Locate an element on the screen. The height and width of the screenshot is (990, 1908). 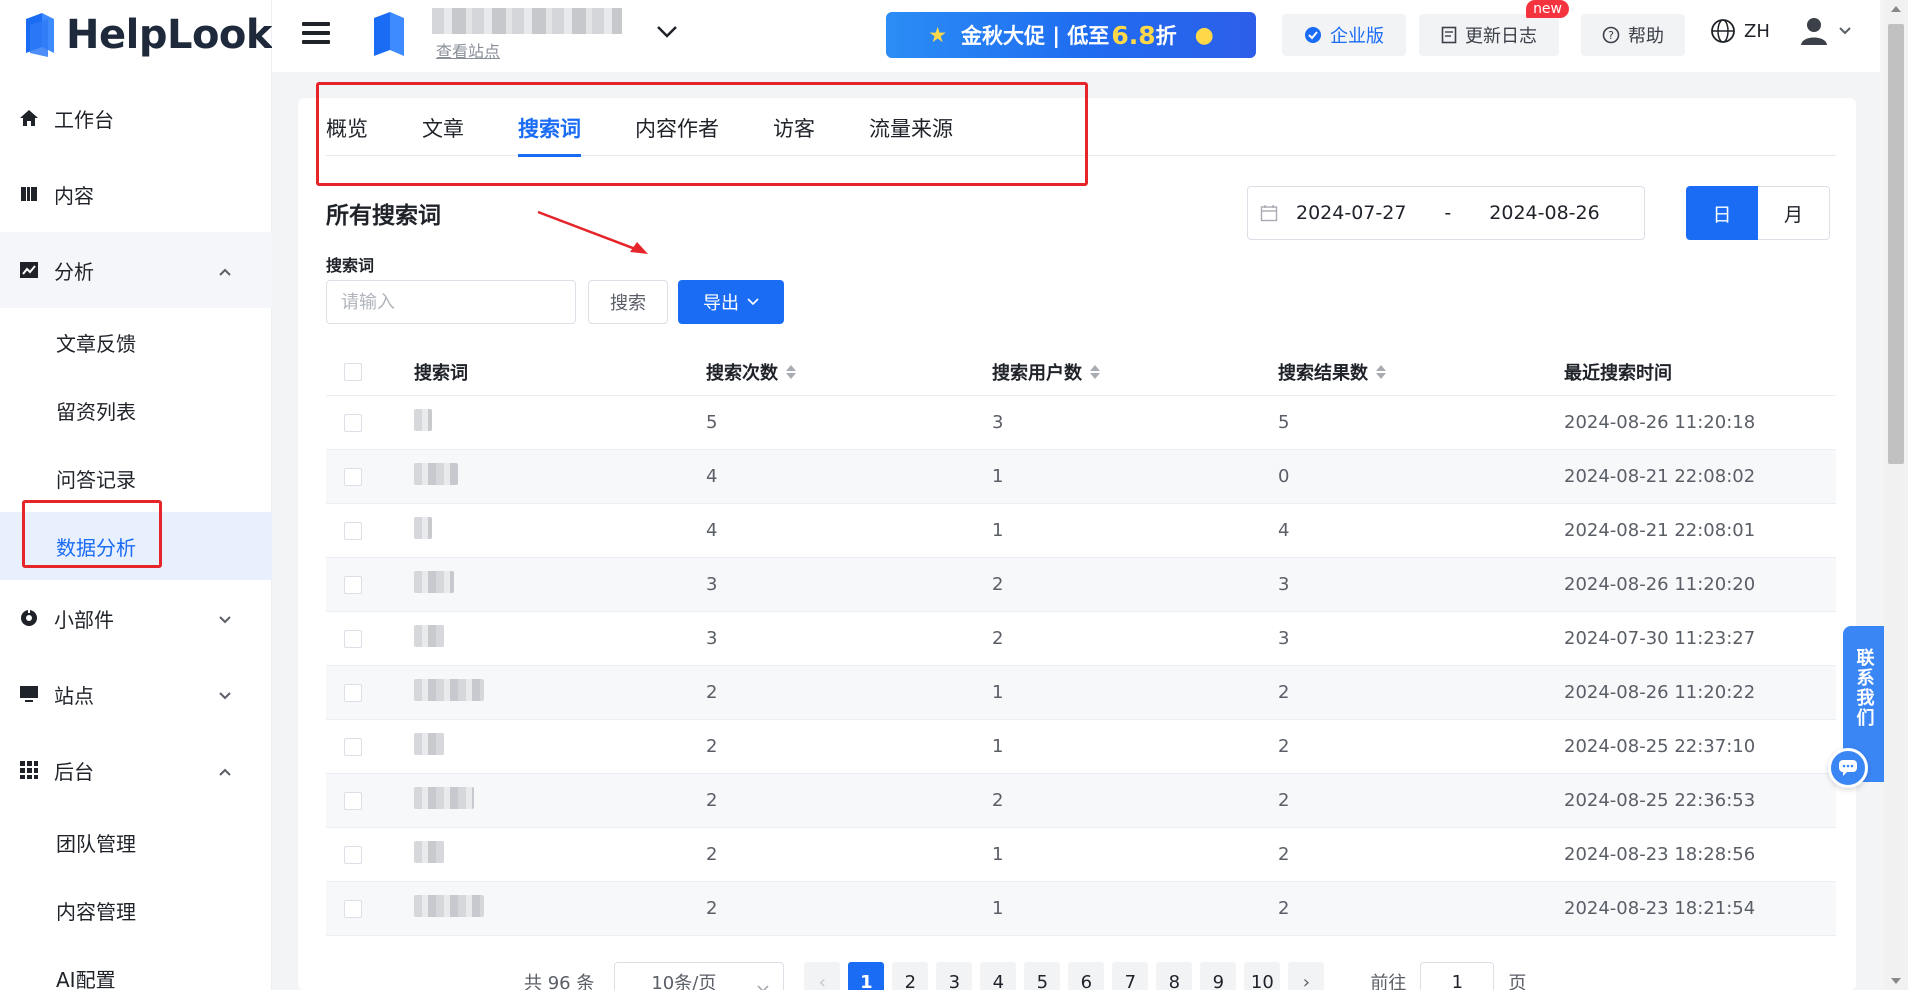
promo-banner: ★ 金秋大促 | 低至 6.8 折 ● is located at coordinates (1071, 35).